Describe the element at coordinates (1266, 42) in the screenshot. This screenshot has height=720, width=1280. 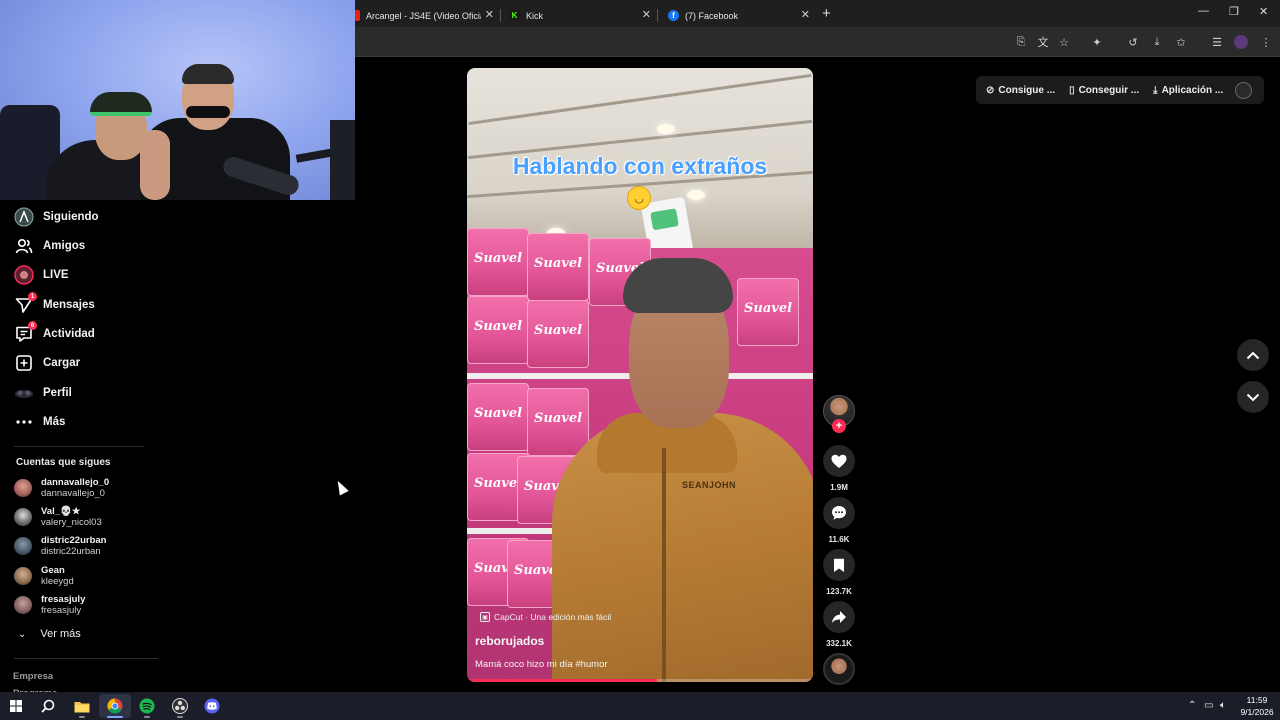
I see `menu-kebab-icon: ⋮` at that location.